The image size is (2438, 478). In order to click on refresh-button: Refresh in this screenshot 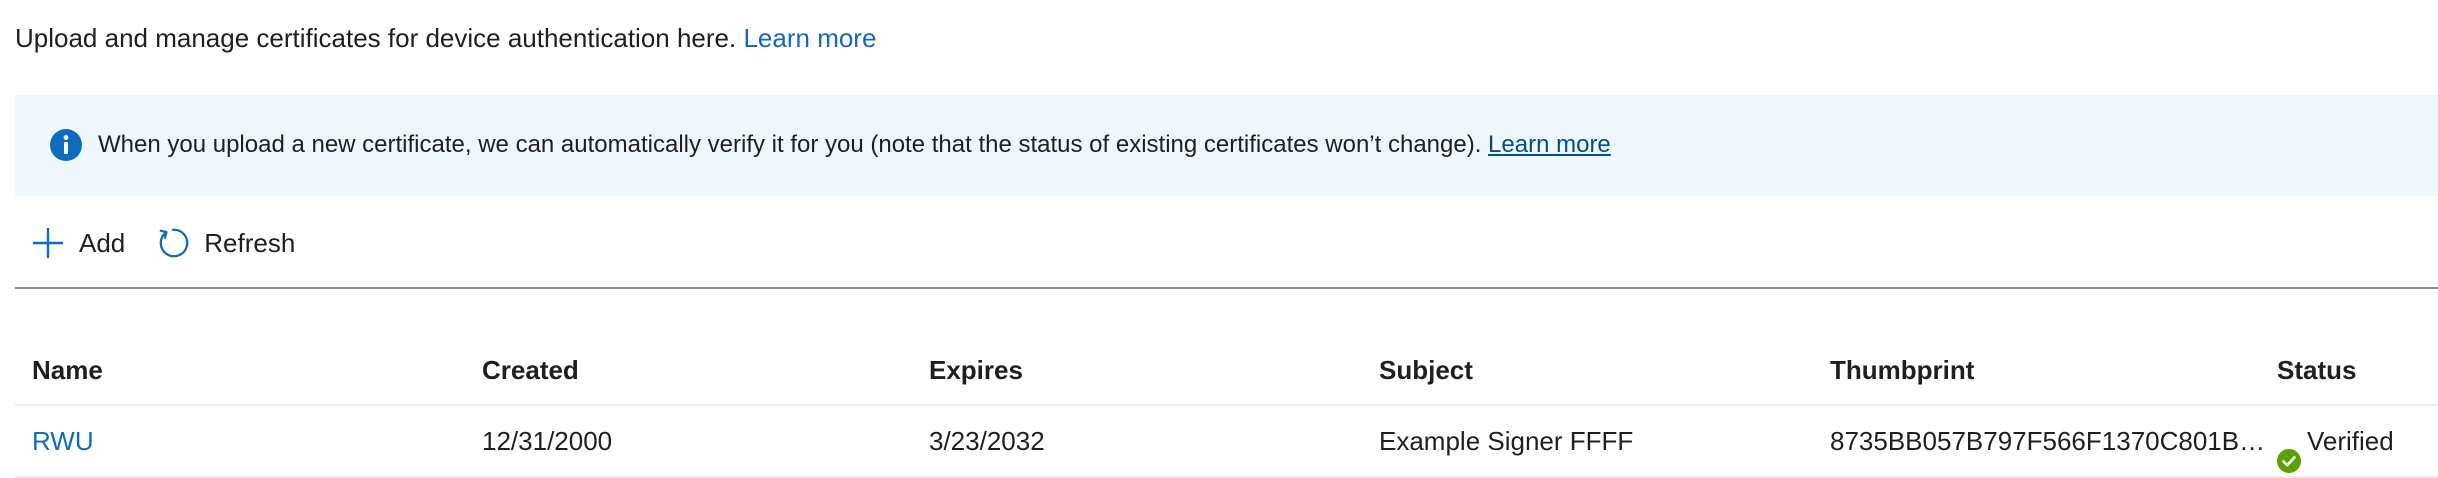, I will do `click(217, 243)`.